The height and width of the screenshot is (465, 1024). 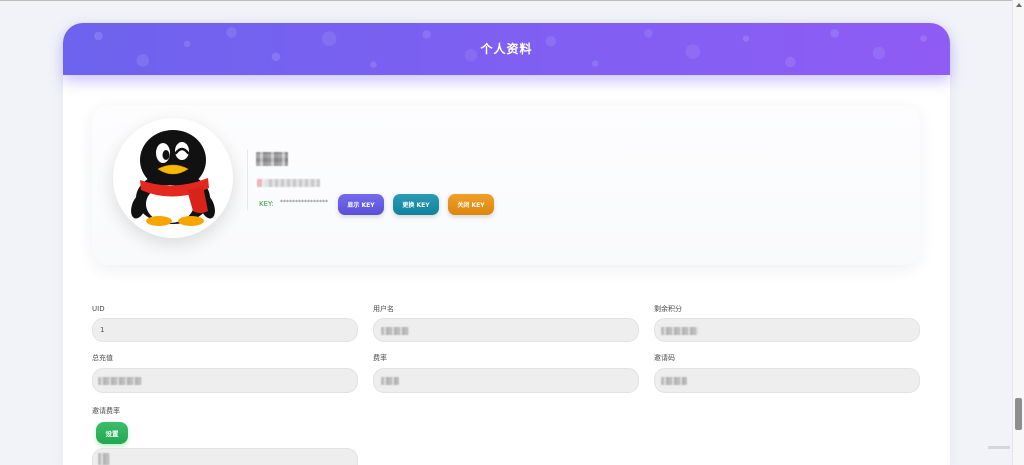 I want to click on avatar, so click(x=173, y=178).